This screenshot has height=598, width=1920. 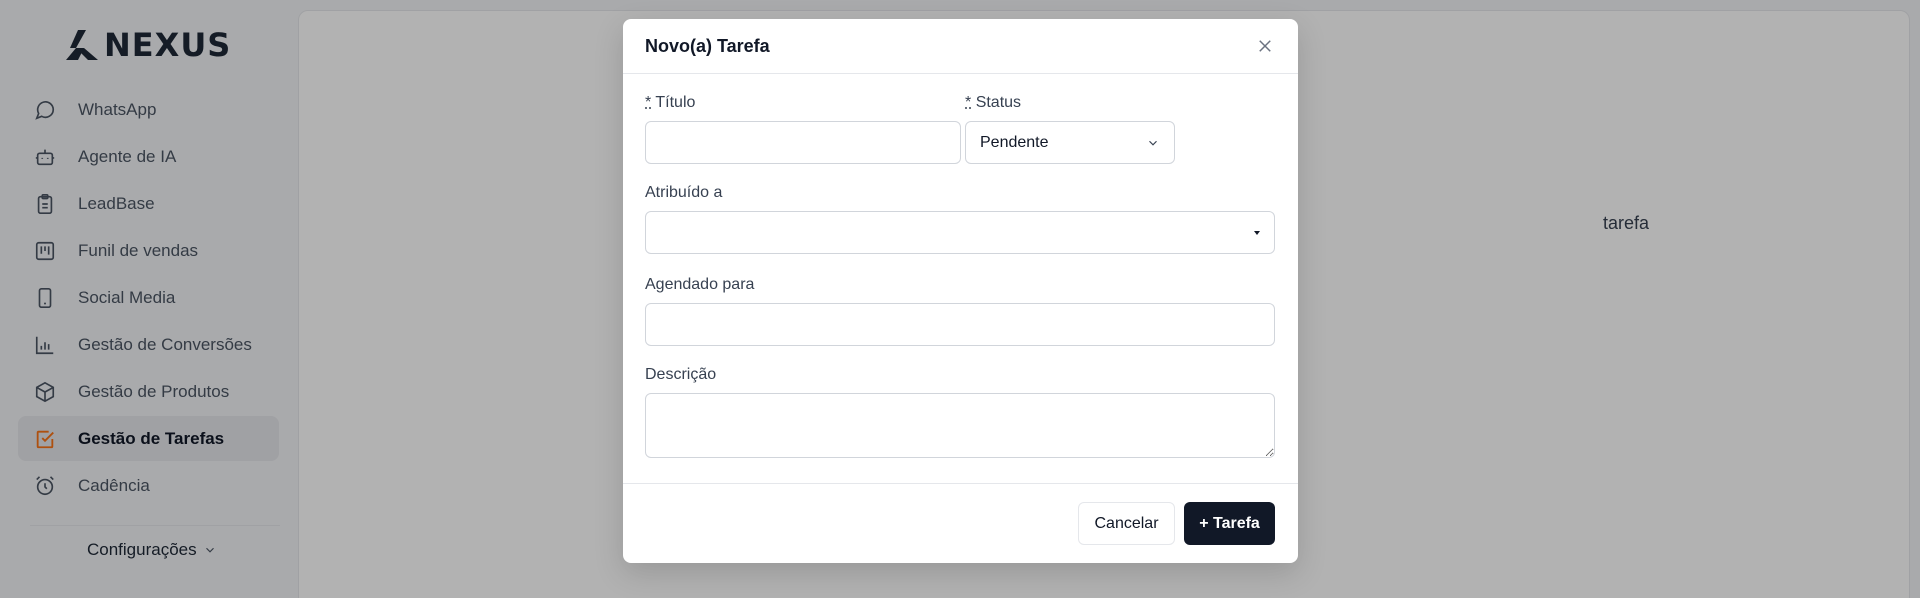 I want to click on close-button, so click(x=1265, y=46).